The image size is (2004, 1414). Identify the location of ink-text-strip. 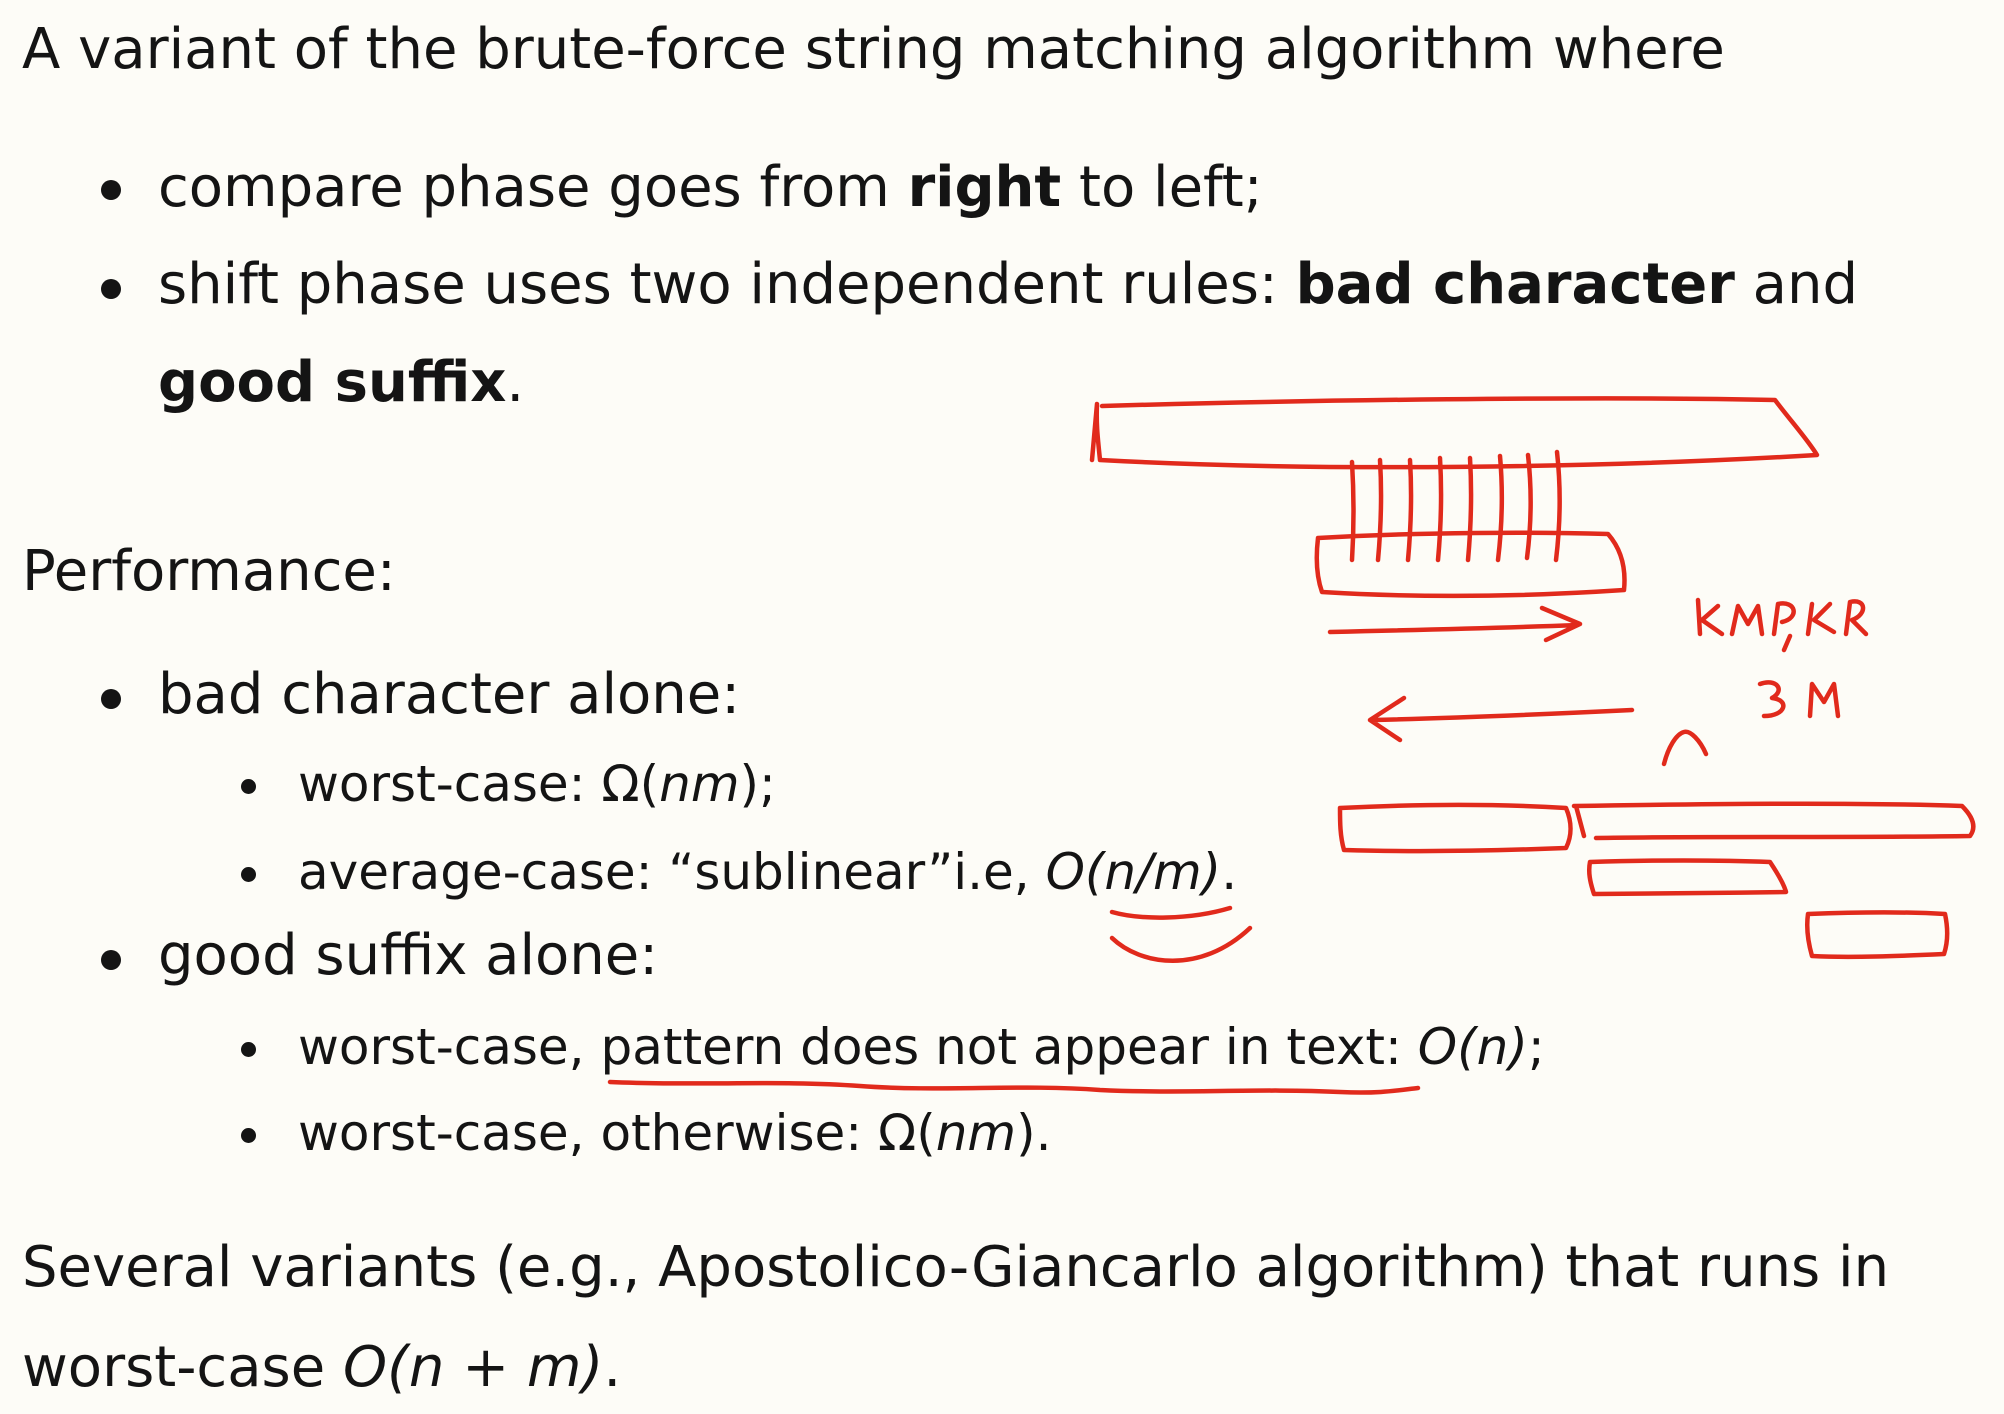
(1454, 433).